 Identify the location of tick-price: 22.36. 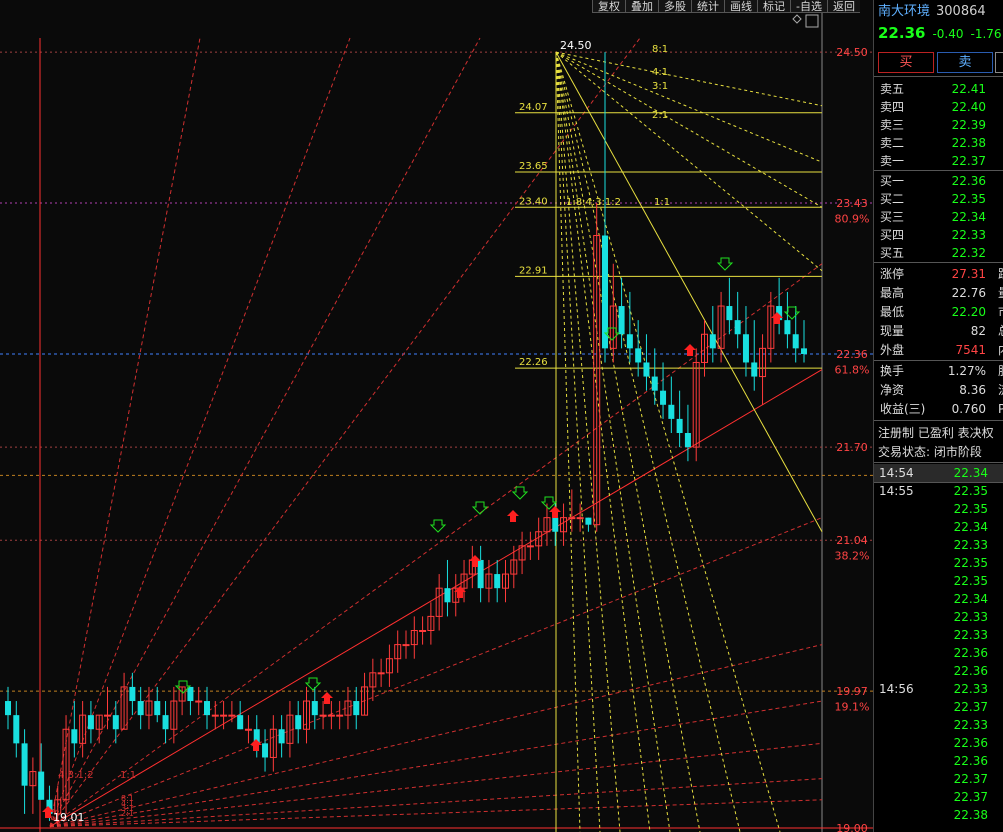
(970, 743).